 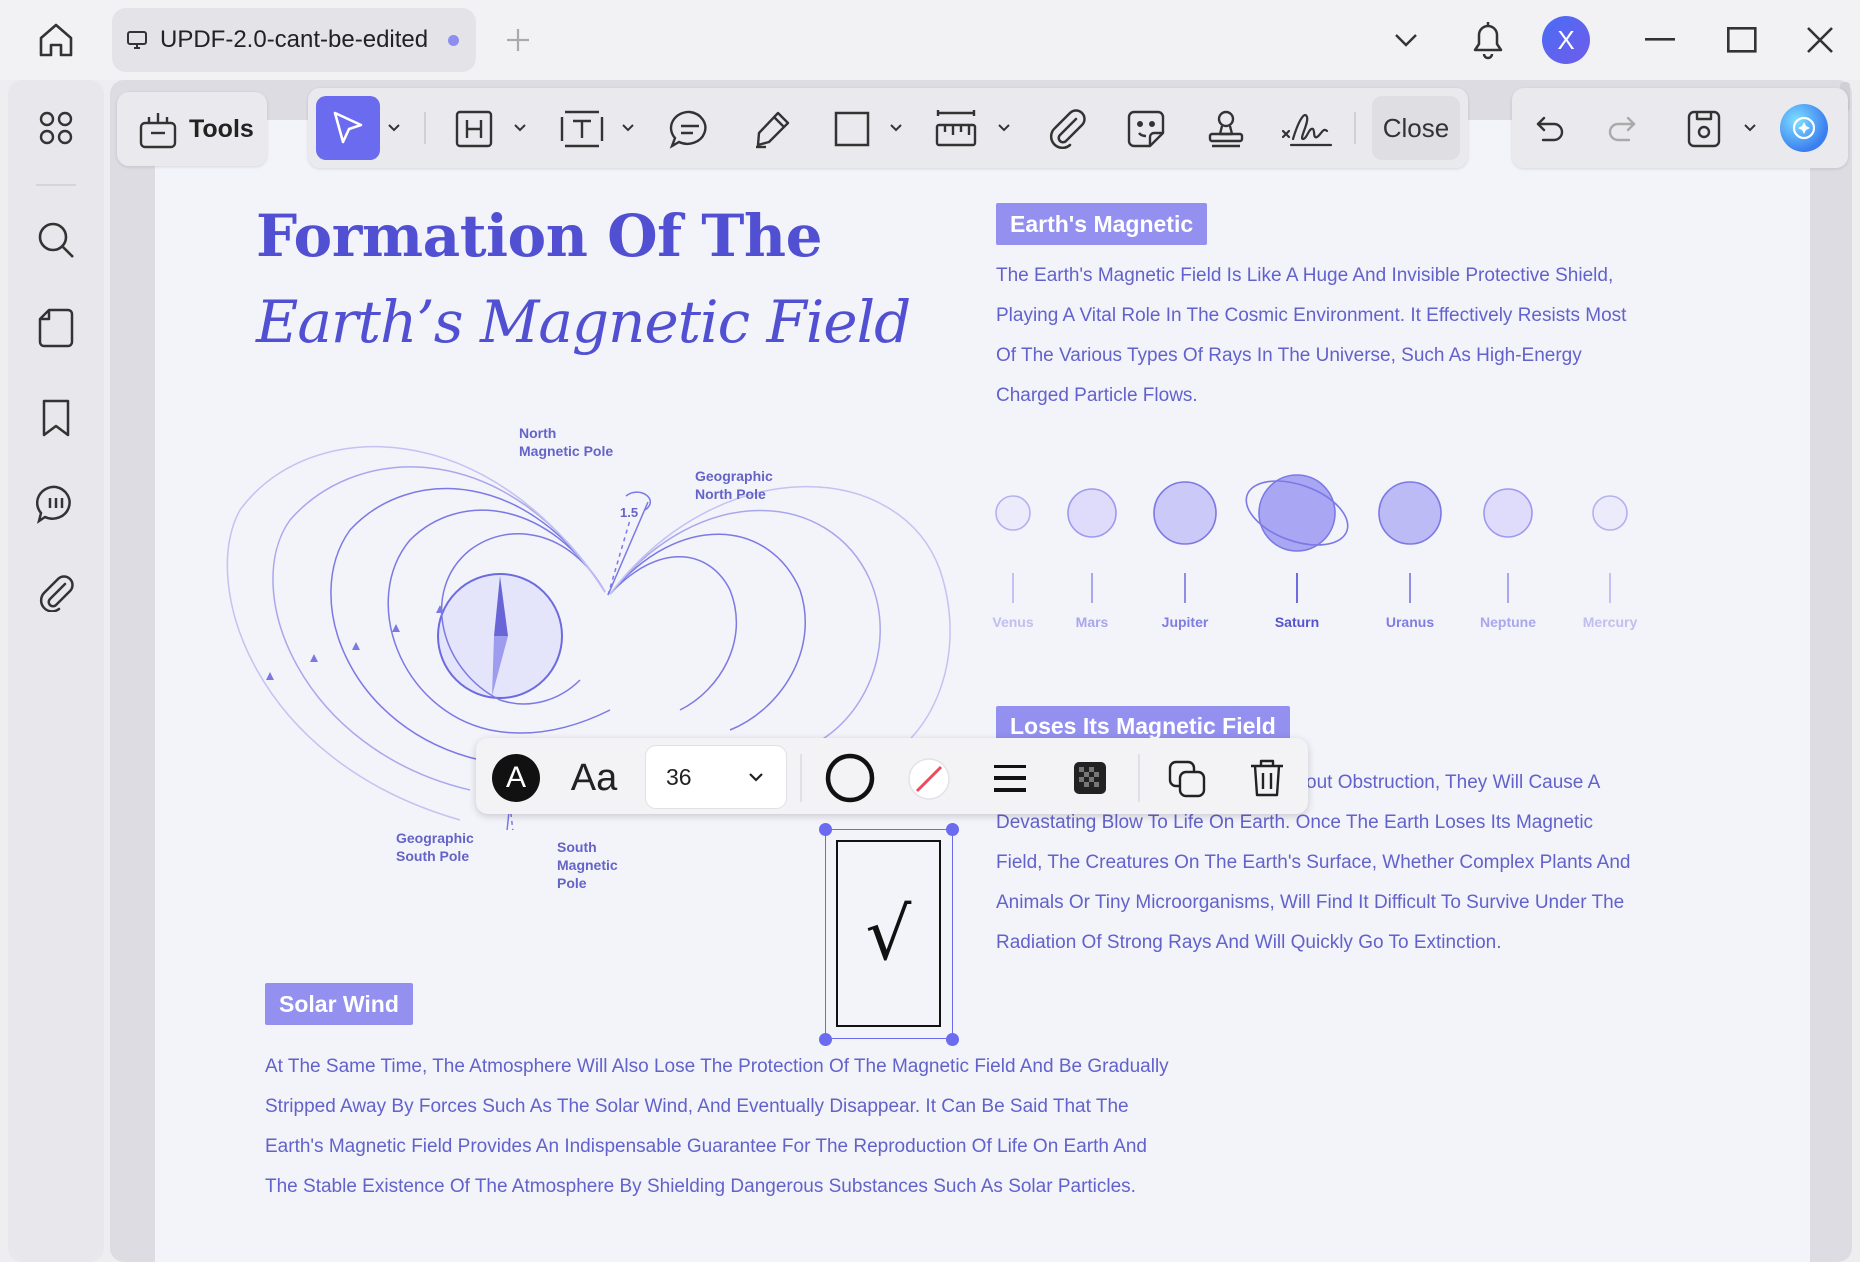 I want to click on south-magnetic-pole-label: South Magnetic Pole, so click(x=587, y=865).